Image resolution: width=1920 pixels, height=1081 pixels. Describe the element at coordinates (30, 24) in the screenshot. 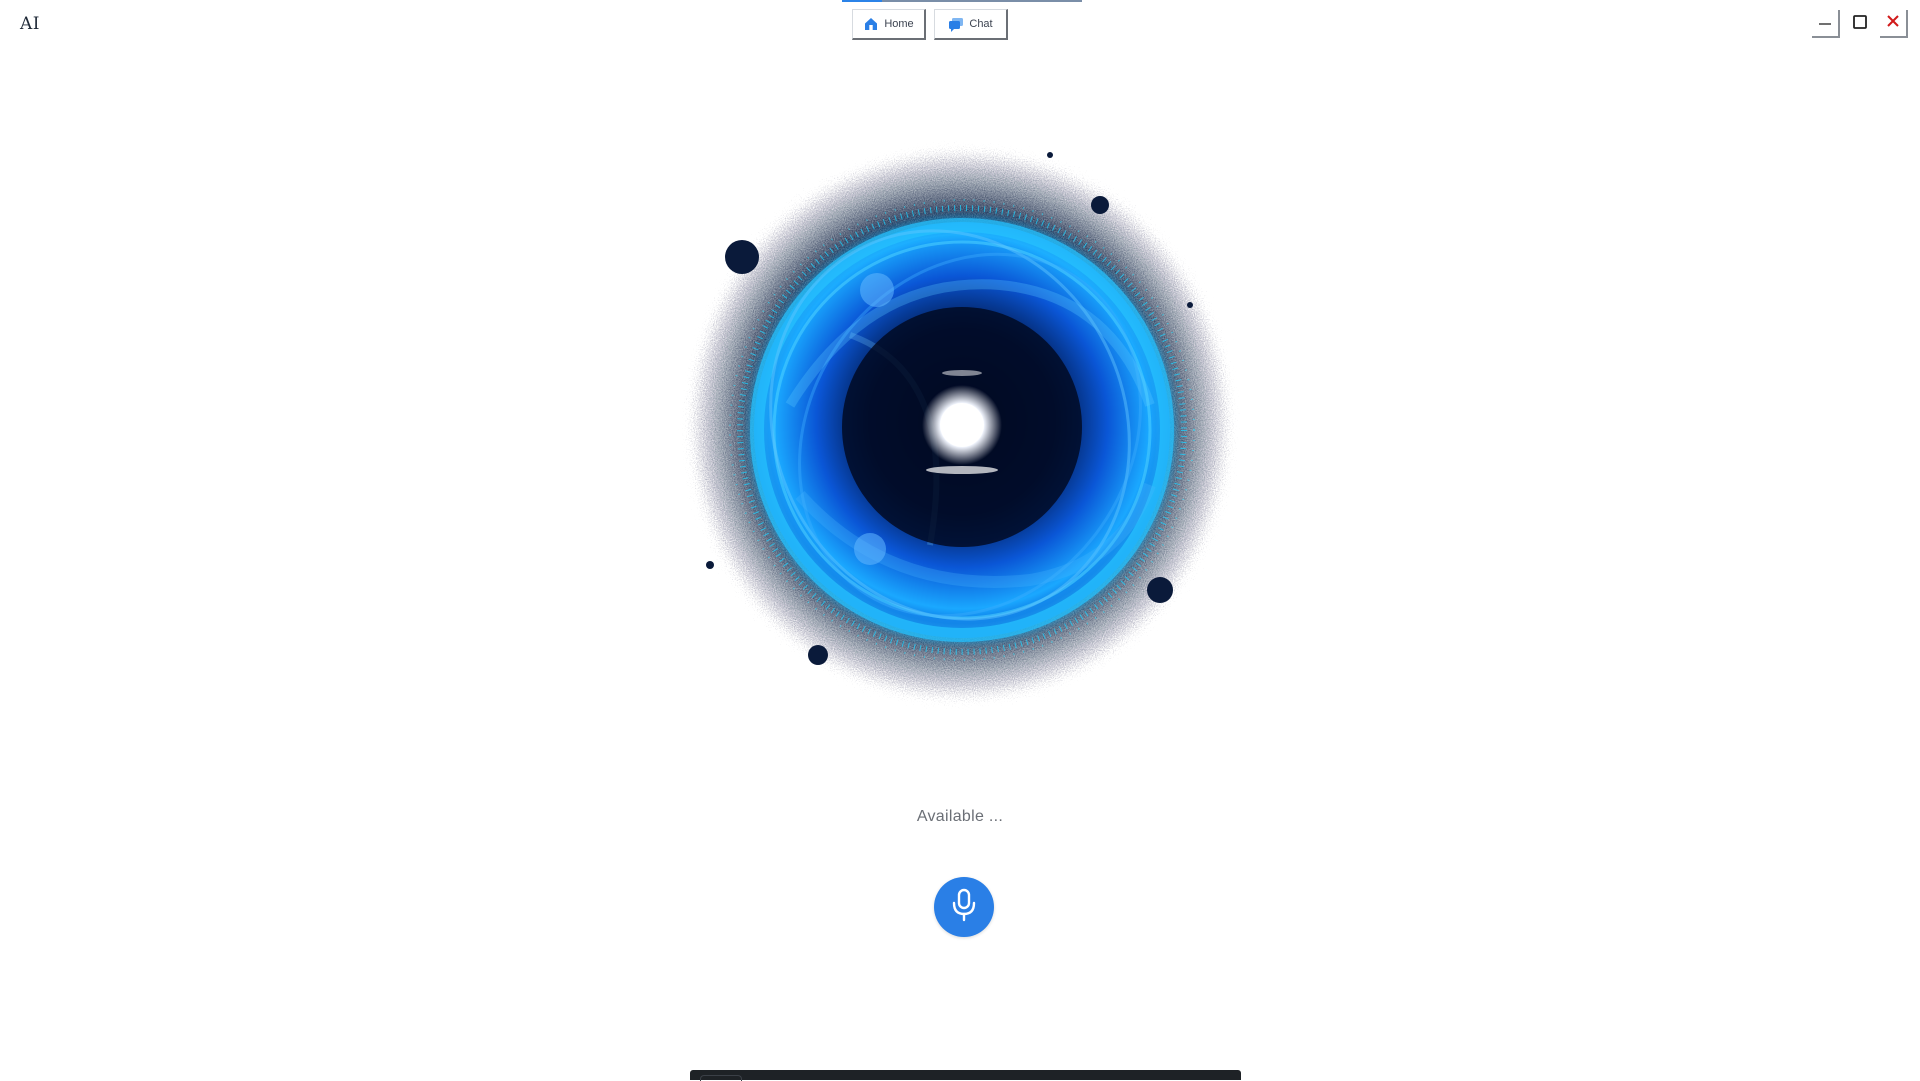

I see `app-title: AI` at that location.